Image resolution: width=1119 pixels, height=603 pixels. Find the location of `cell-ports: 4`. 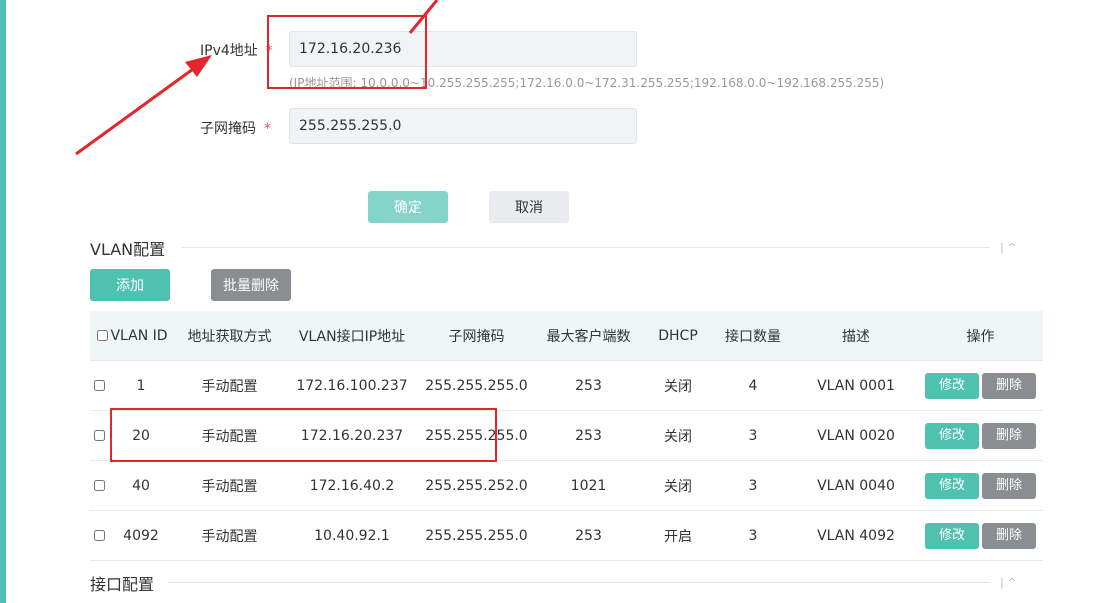

cell-ports: 4 is located at coordinates (753, 385).